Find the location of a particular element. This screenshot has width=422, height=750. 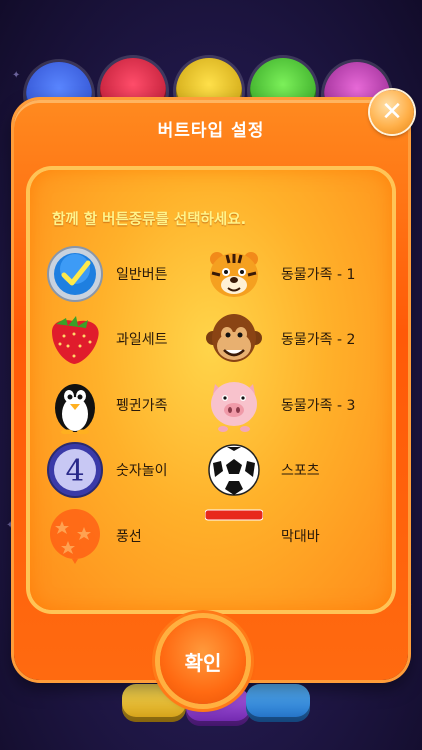

option-label: 막대바 is located at coordinates (300, 537).